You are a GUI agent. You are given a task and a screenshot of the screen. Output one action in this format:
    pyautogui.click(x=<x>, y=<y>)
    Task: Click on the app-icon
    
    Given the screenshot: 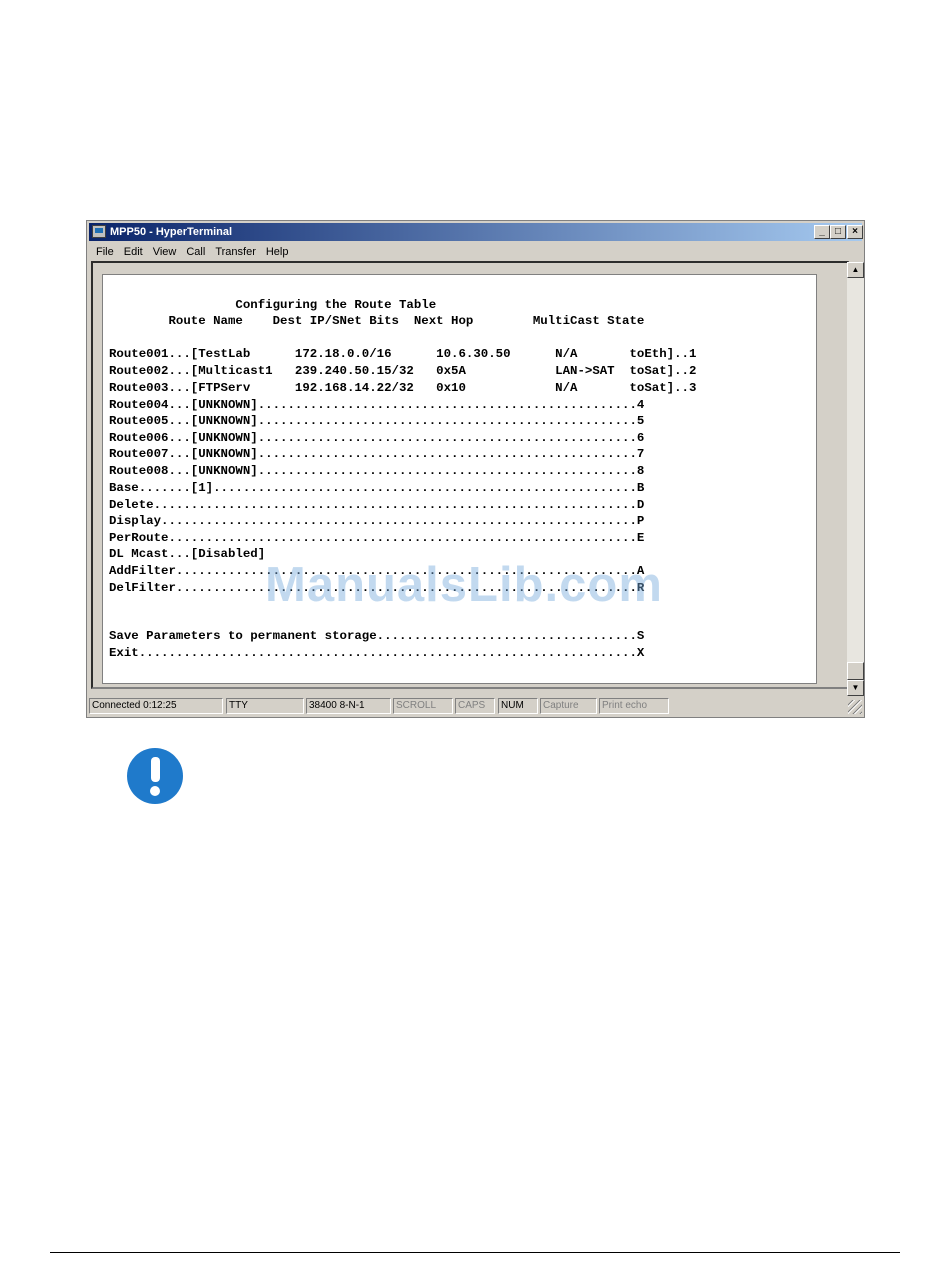 What is the action you would take?
    pyautogui.click(x=99, y=231)
    